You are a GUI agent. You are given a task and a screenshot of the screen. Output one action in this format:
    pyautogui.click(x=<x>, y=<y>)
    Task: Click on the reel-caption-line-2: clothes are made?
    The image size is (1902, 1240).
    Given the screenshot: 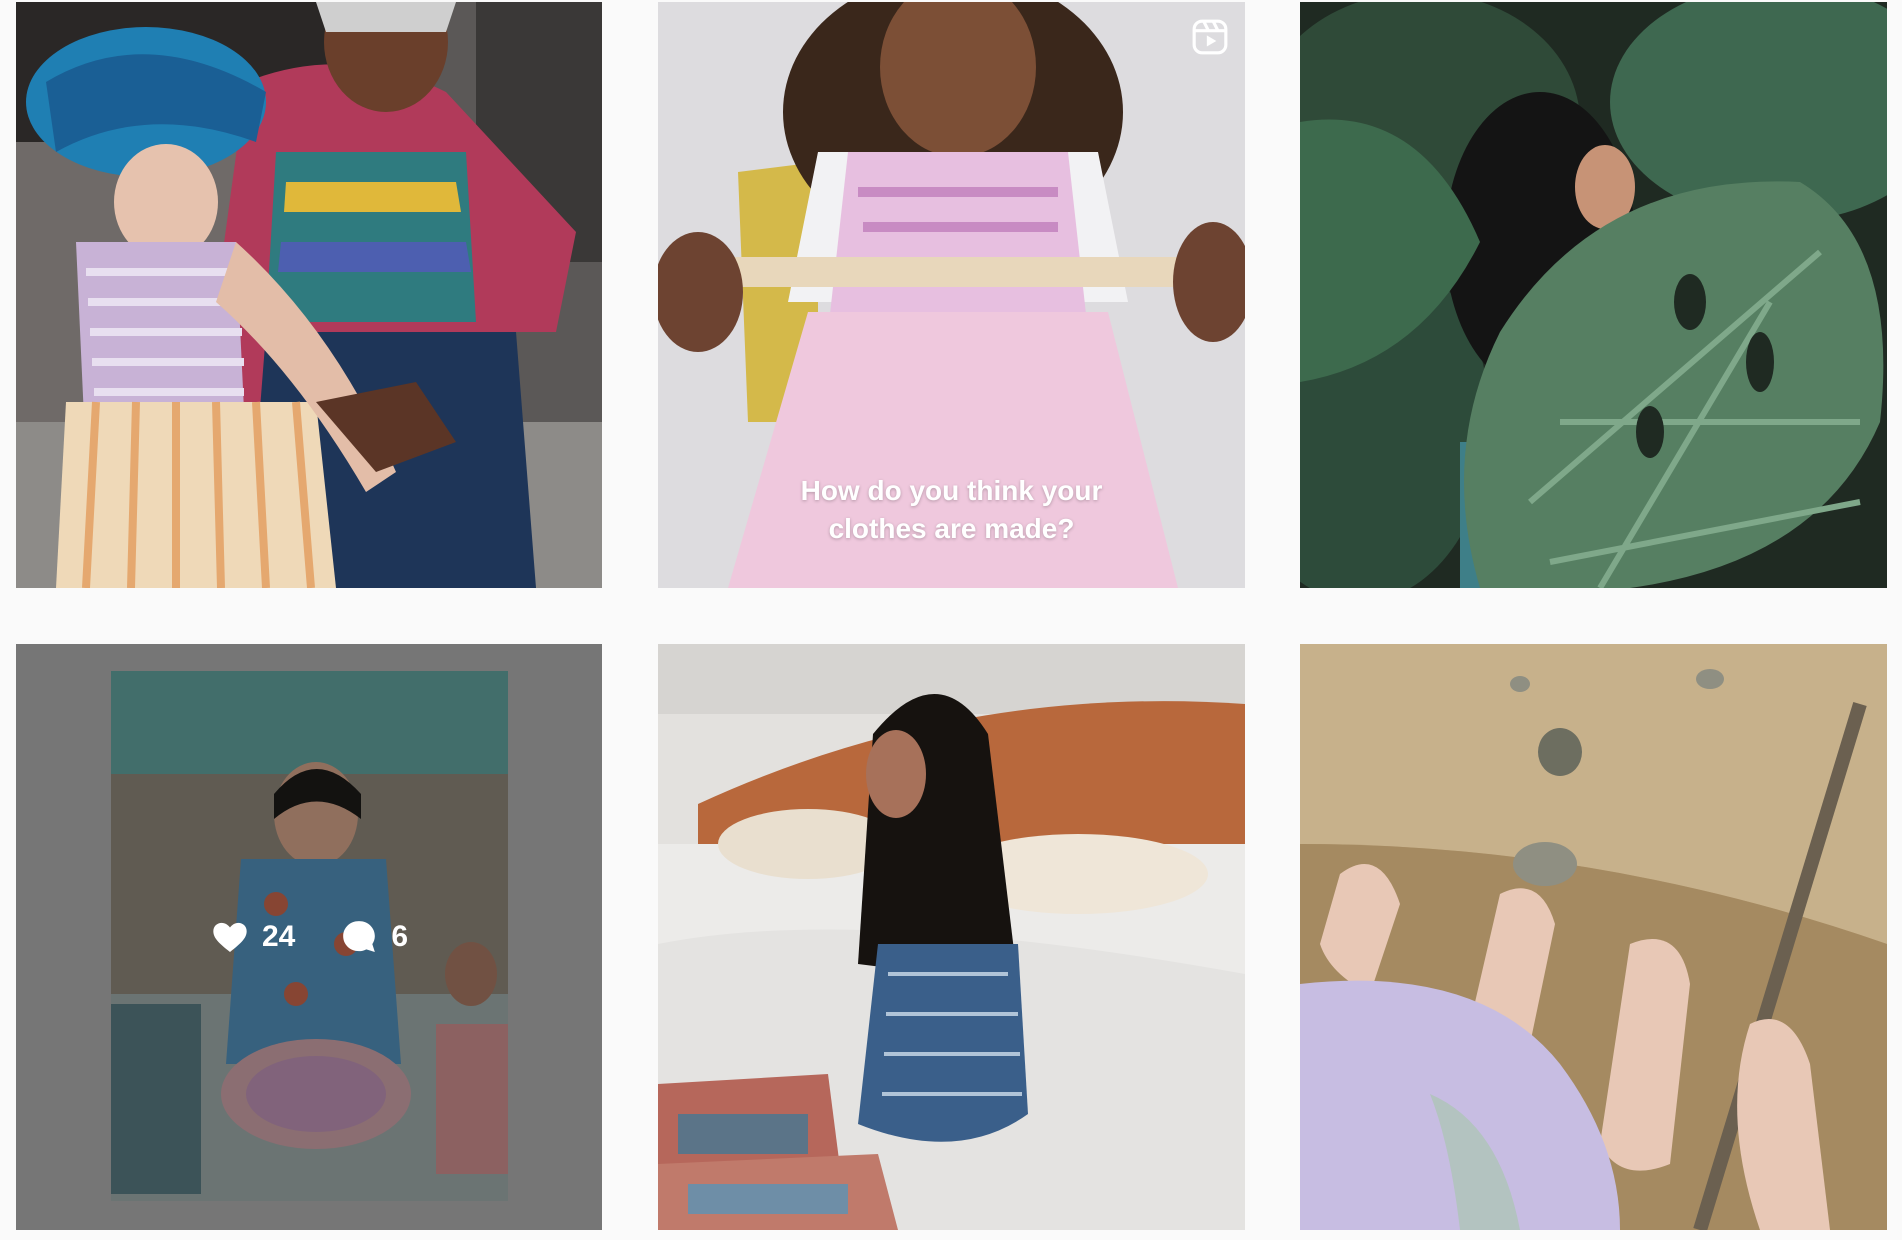 What is the action you would take?
    pyautogui.click(x=951, y=528)
    